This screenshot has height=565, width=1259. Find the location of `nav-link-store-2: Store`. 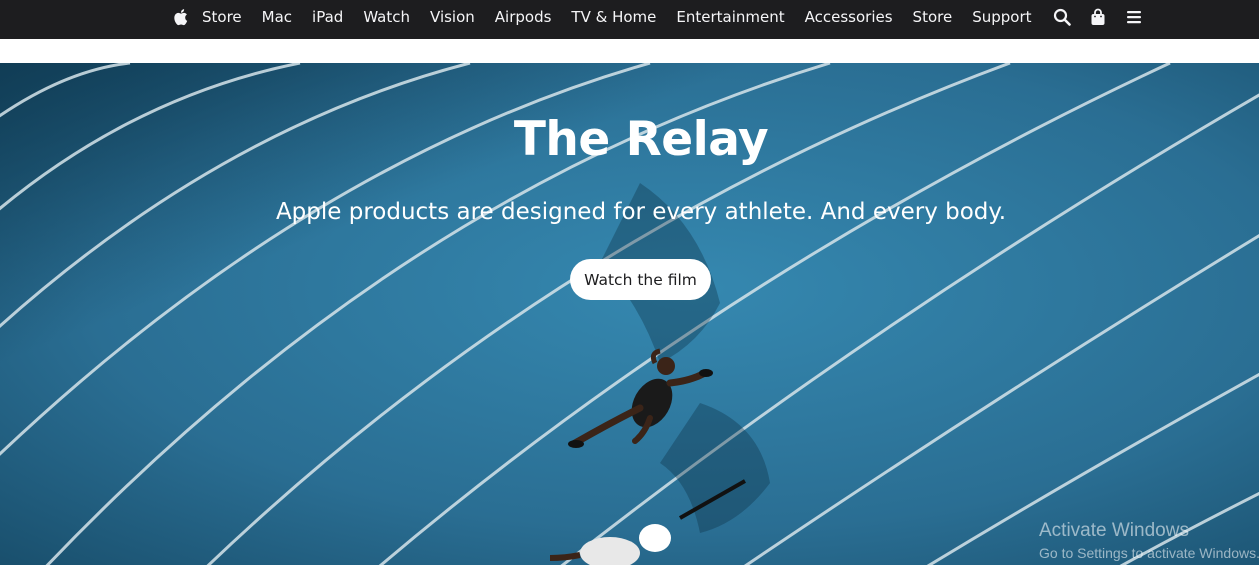

nav-link-store-2: Store is located at coordinates (933, 17).